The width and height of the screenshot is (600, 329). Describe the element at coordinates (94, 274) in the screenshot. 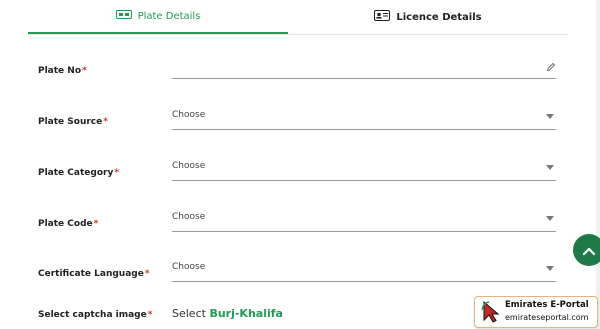

I see `certificate-language-label: Certificate Language*` at that location.